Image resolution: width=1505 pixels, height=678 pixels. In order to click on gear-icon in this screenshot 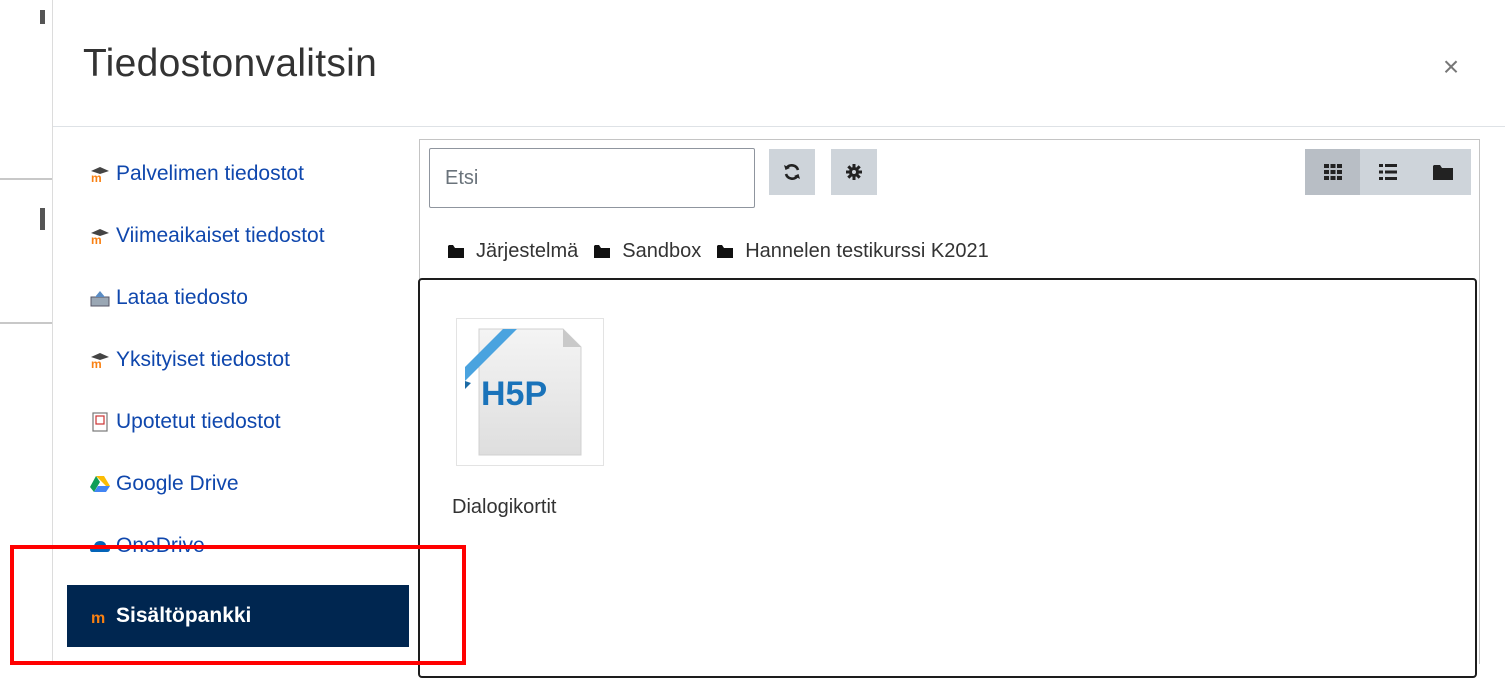, I will do `click(854, 172)`.